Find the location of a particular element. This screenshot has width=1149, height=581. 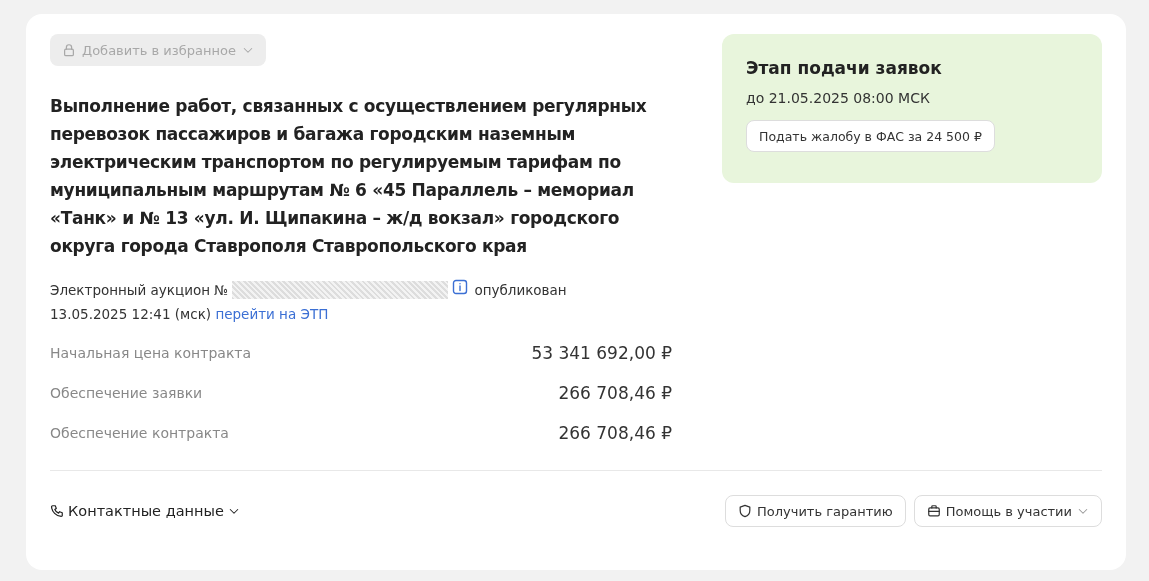

info-icon is located at coordinates (460, 287).